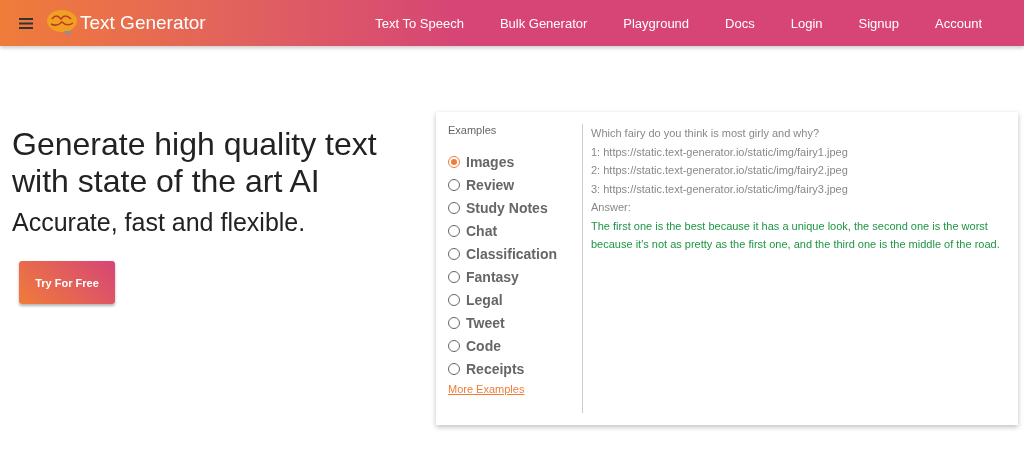 The height and width of the screenshot is (468, 1024). I want to click on option-label: Legal, so click(484, 299).